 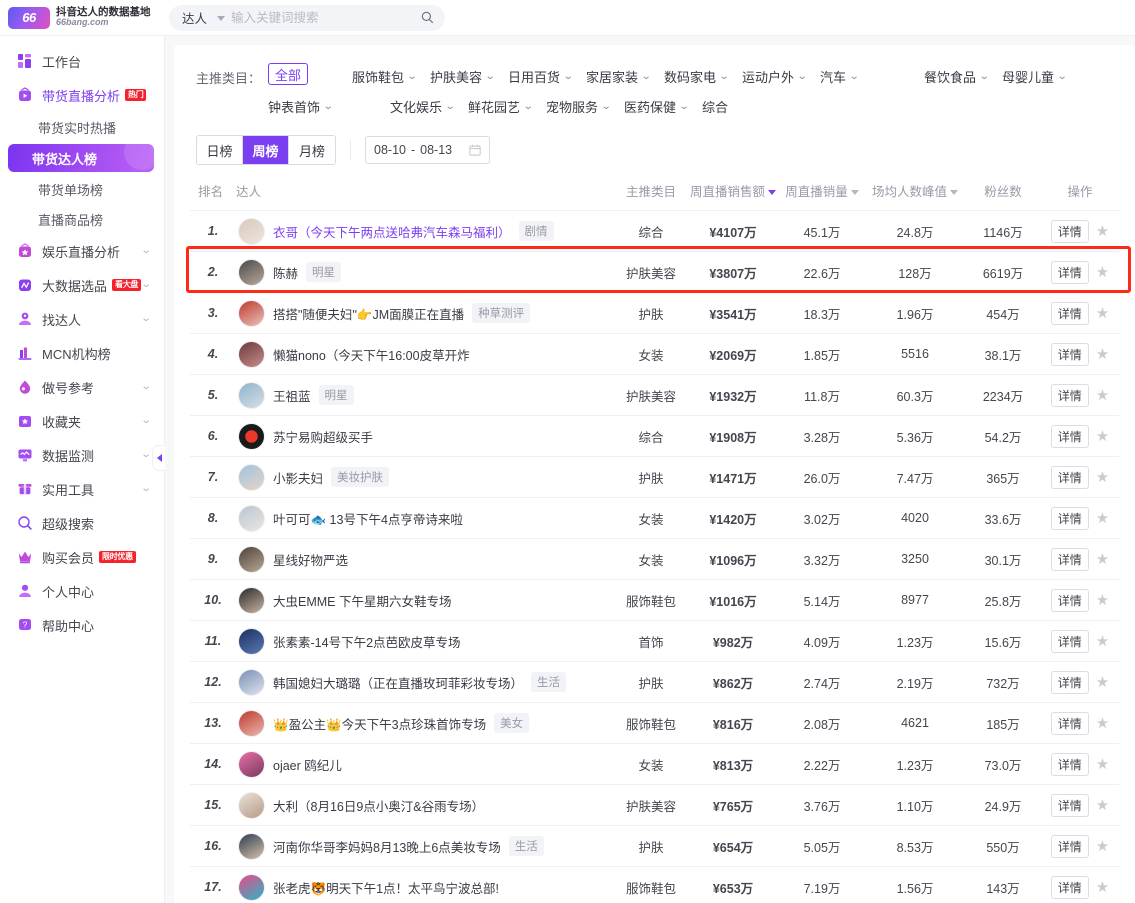 What do you see at coordinates (547, 76) in the screenshot?
I see `category-daily-goods: 日用百货 ⌄` at bounding box center [547, 76].